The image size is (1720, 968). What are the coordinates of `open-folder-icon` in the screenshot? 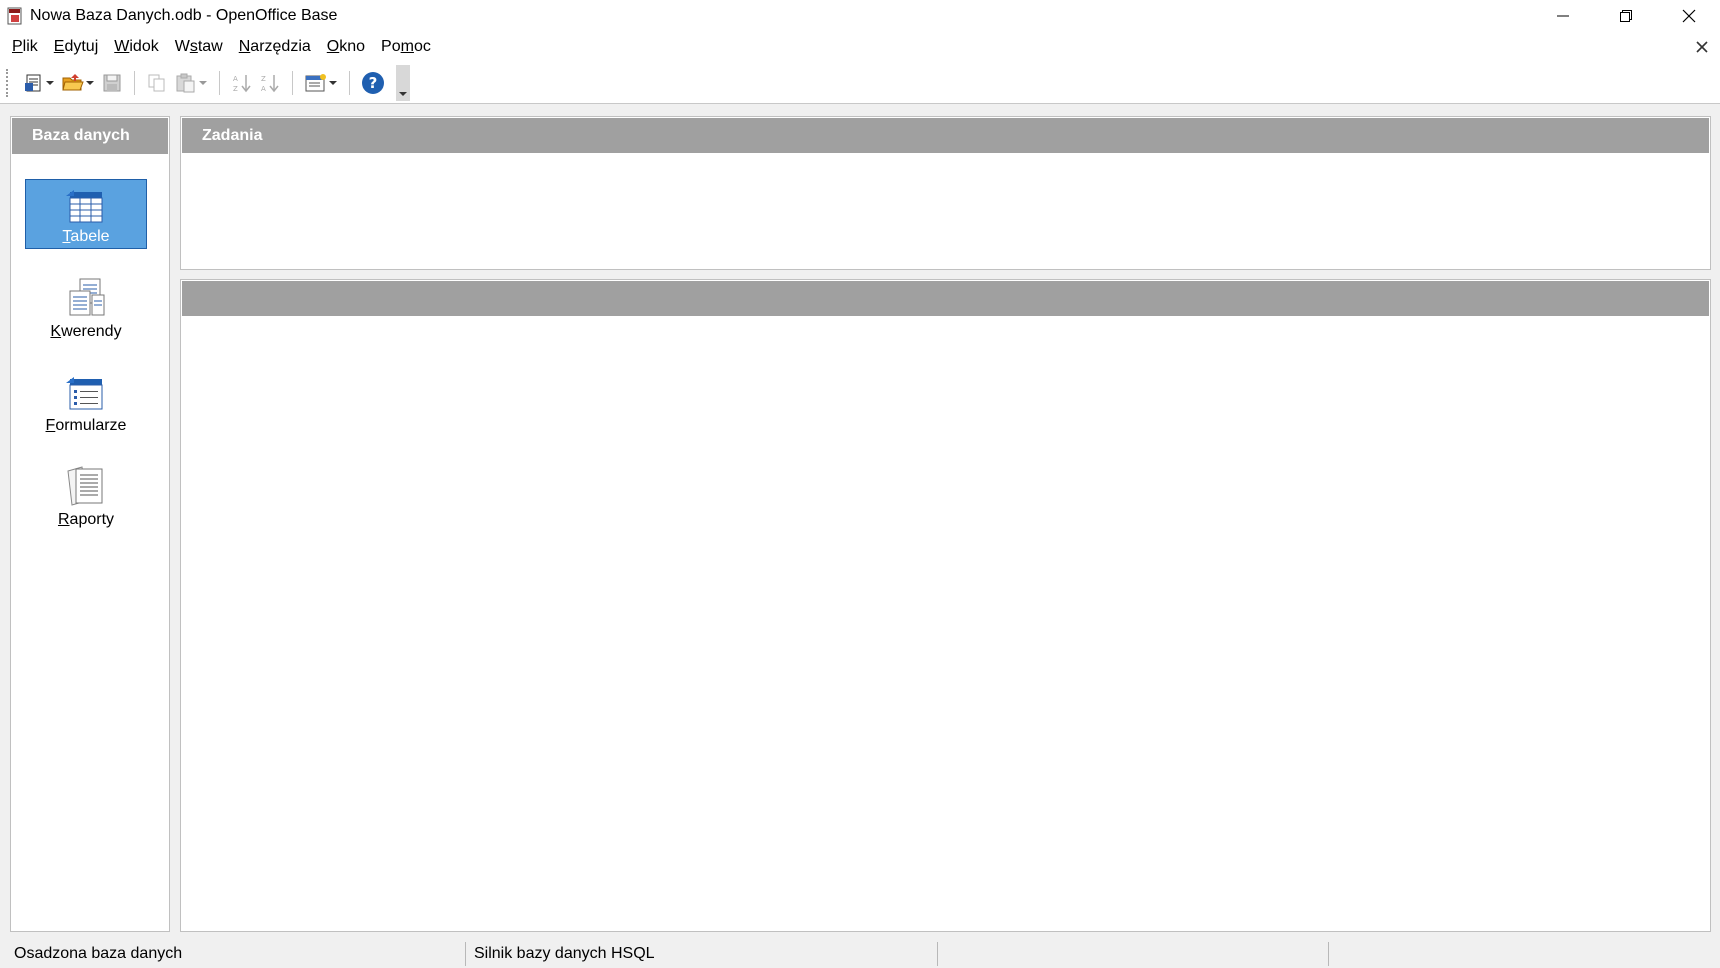 It's located at (73, 81).